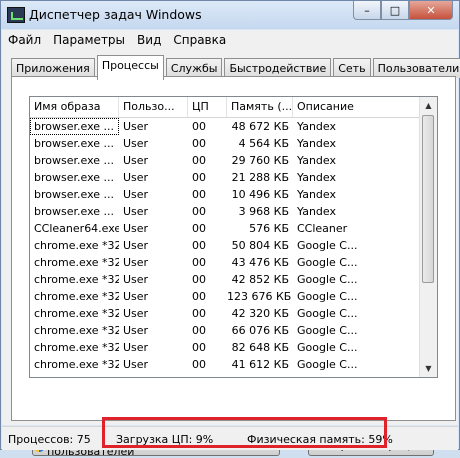 Image resolution: width=460 pixels, height=458 pixels. What do you see at coordinates (260, 126) in the screenshot?
I see `process-memory-cell: 48 672 КБ` at bounding box center [260, 126].